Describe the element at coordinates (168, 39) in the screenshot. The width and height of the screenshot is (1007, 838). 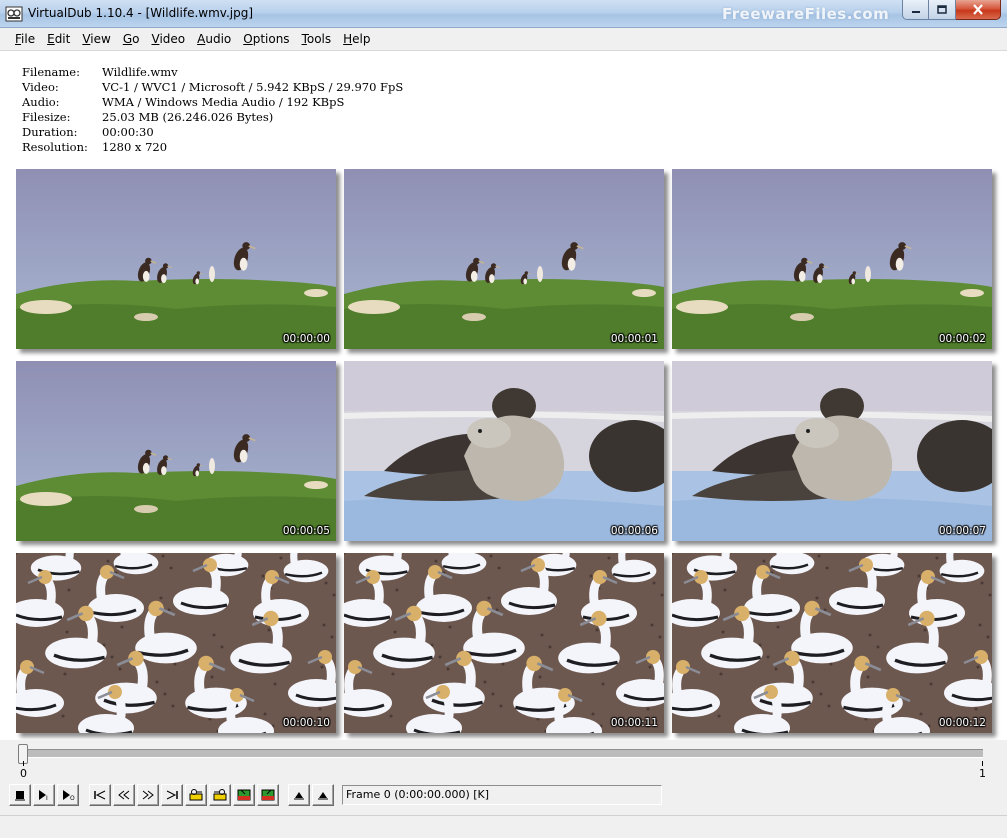
I see `menu-video: Video` at that location.